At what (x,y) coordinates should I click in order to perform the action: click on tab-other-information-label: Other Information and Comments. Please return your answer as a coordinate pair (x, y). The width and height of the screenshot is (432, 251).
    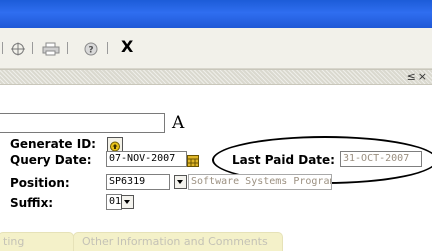
    Looking at the image, I should click on (175, 241).